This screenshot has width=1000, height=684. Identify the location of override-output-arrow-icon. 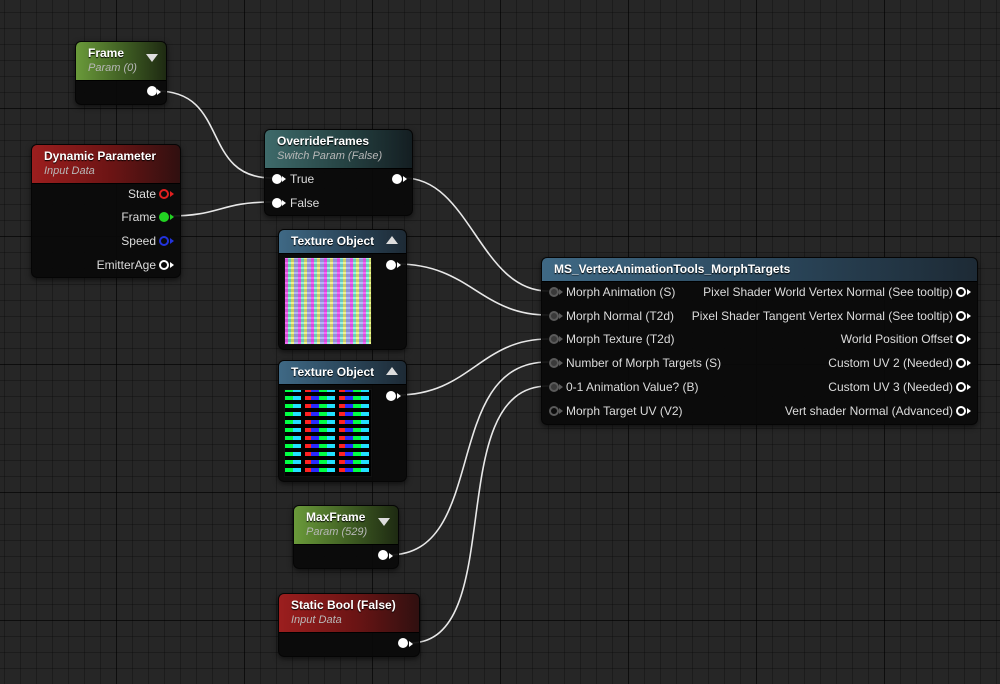
(405, 179).